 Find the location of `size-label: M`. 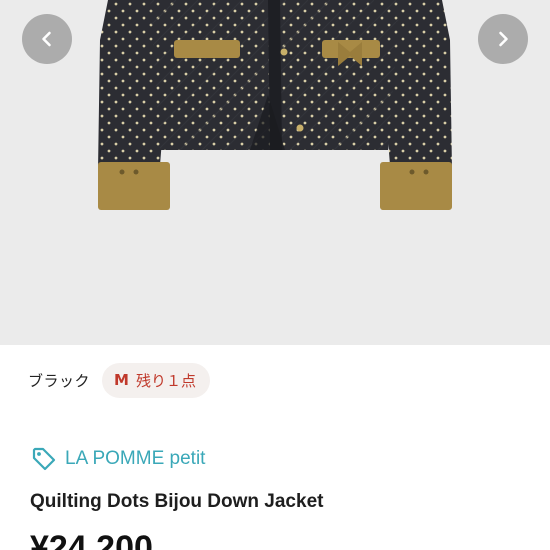

size-label: M is located at coordinates (121, 380).